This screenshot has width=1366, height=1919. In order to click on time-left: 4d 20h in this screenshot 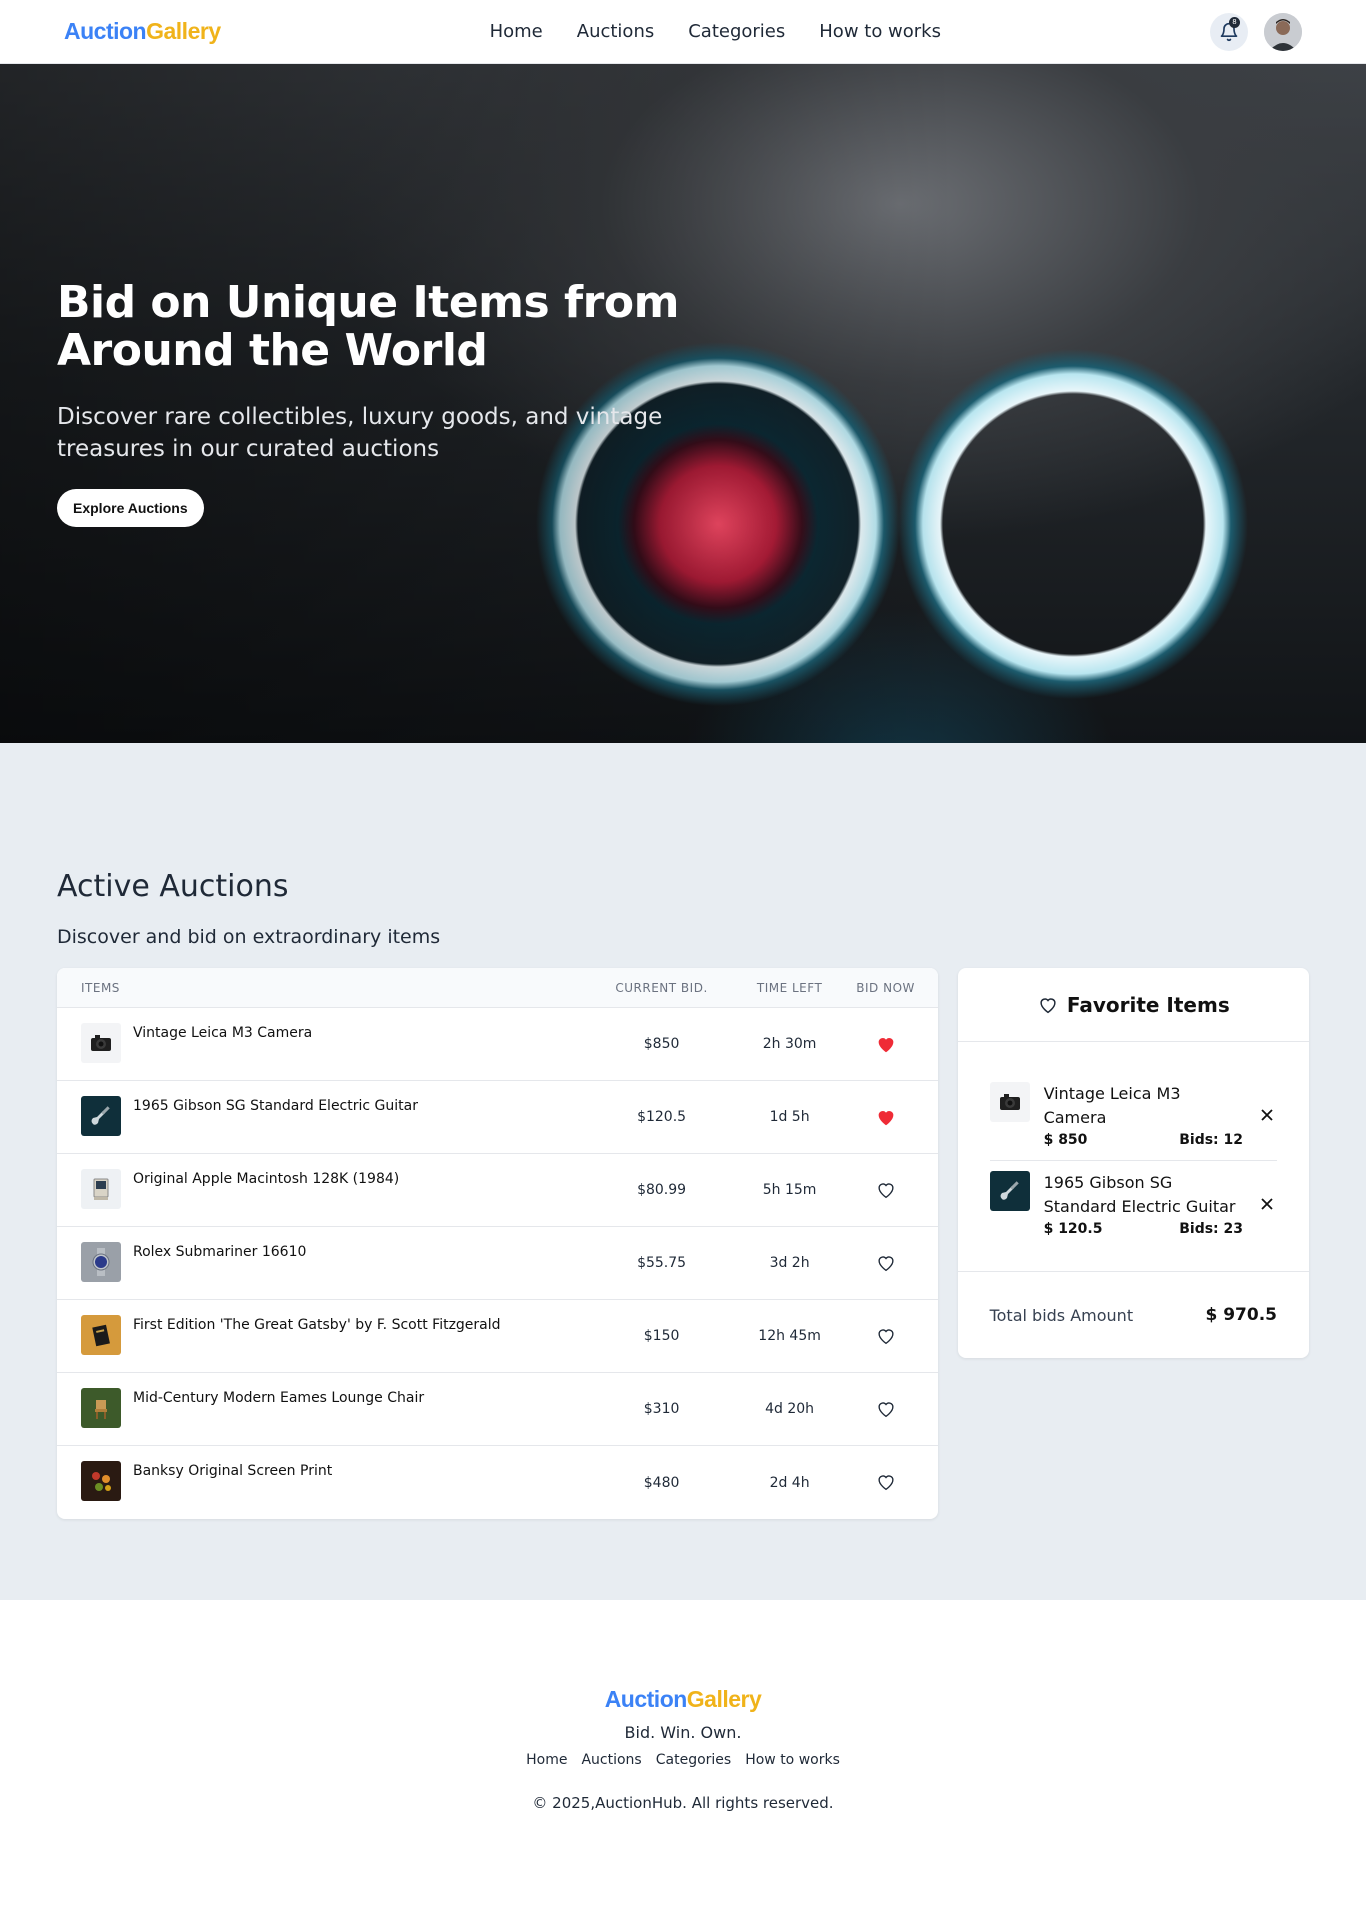, I will do `click(790, 1409)`.